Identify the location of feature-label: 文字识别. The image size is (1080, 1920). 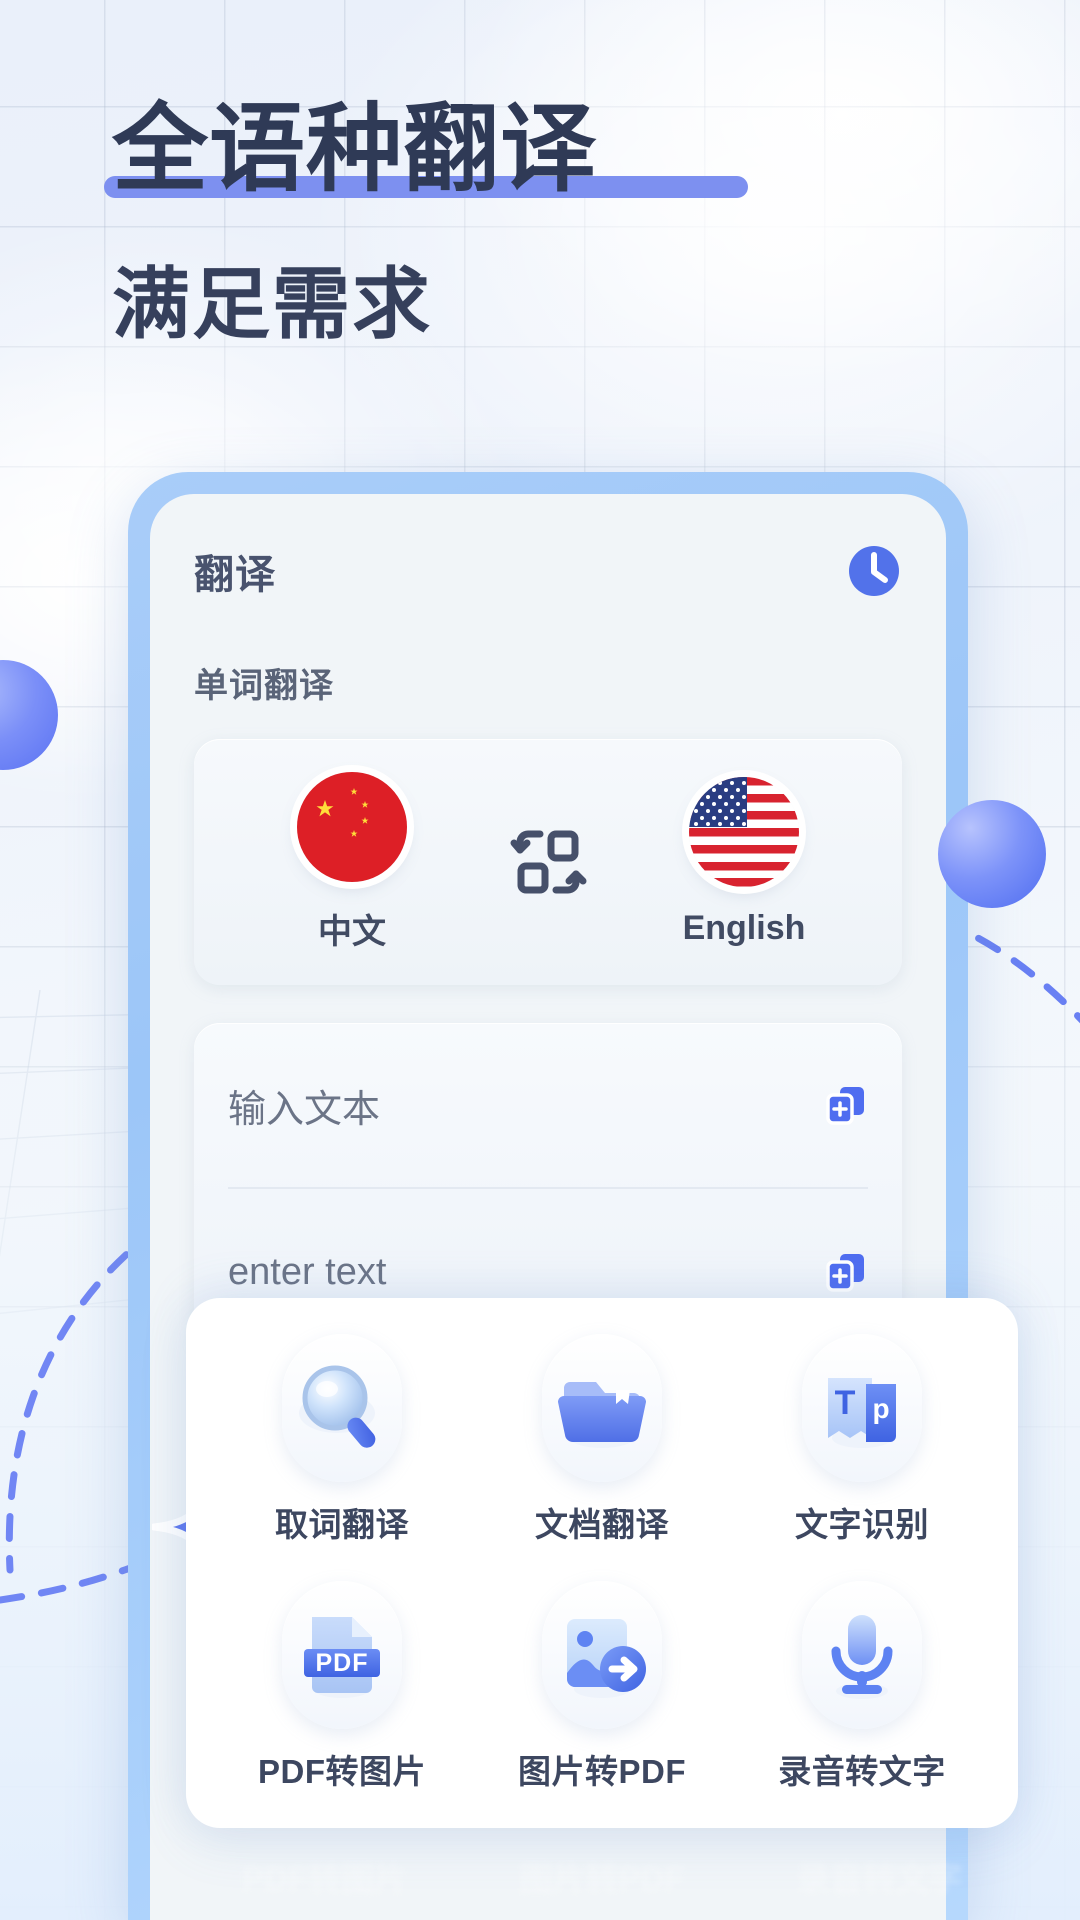
(862, 1524).